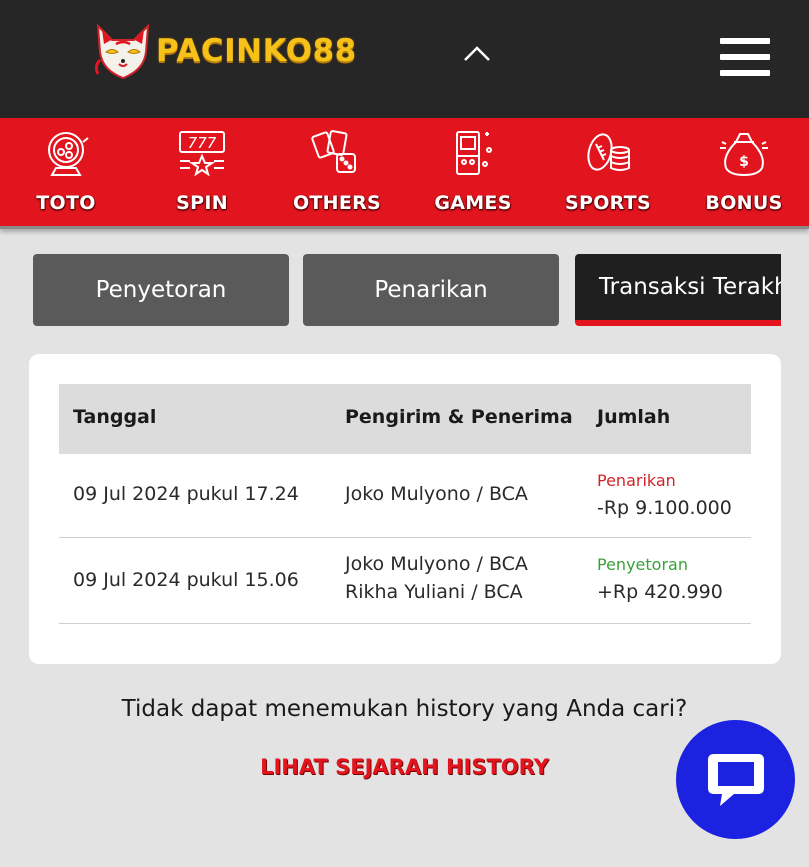  I want to click on money-bag-icon: $, so click(744, 155).